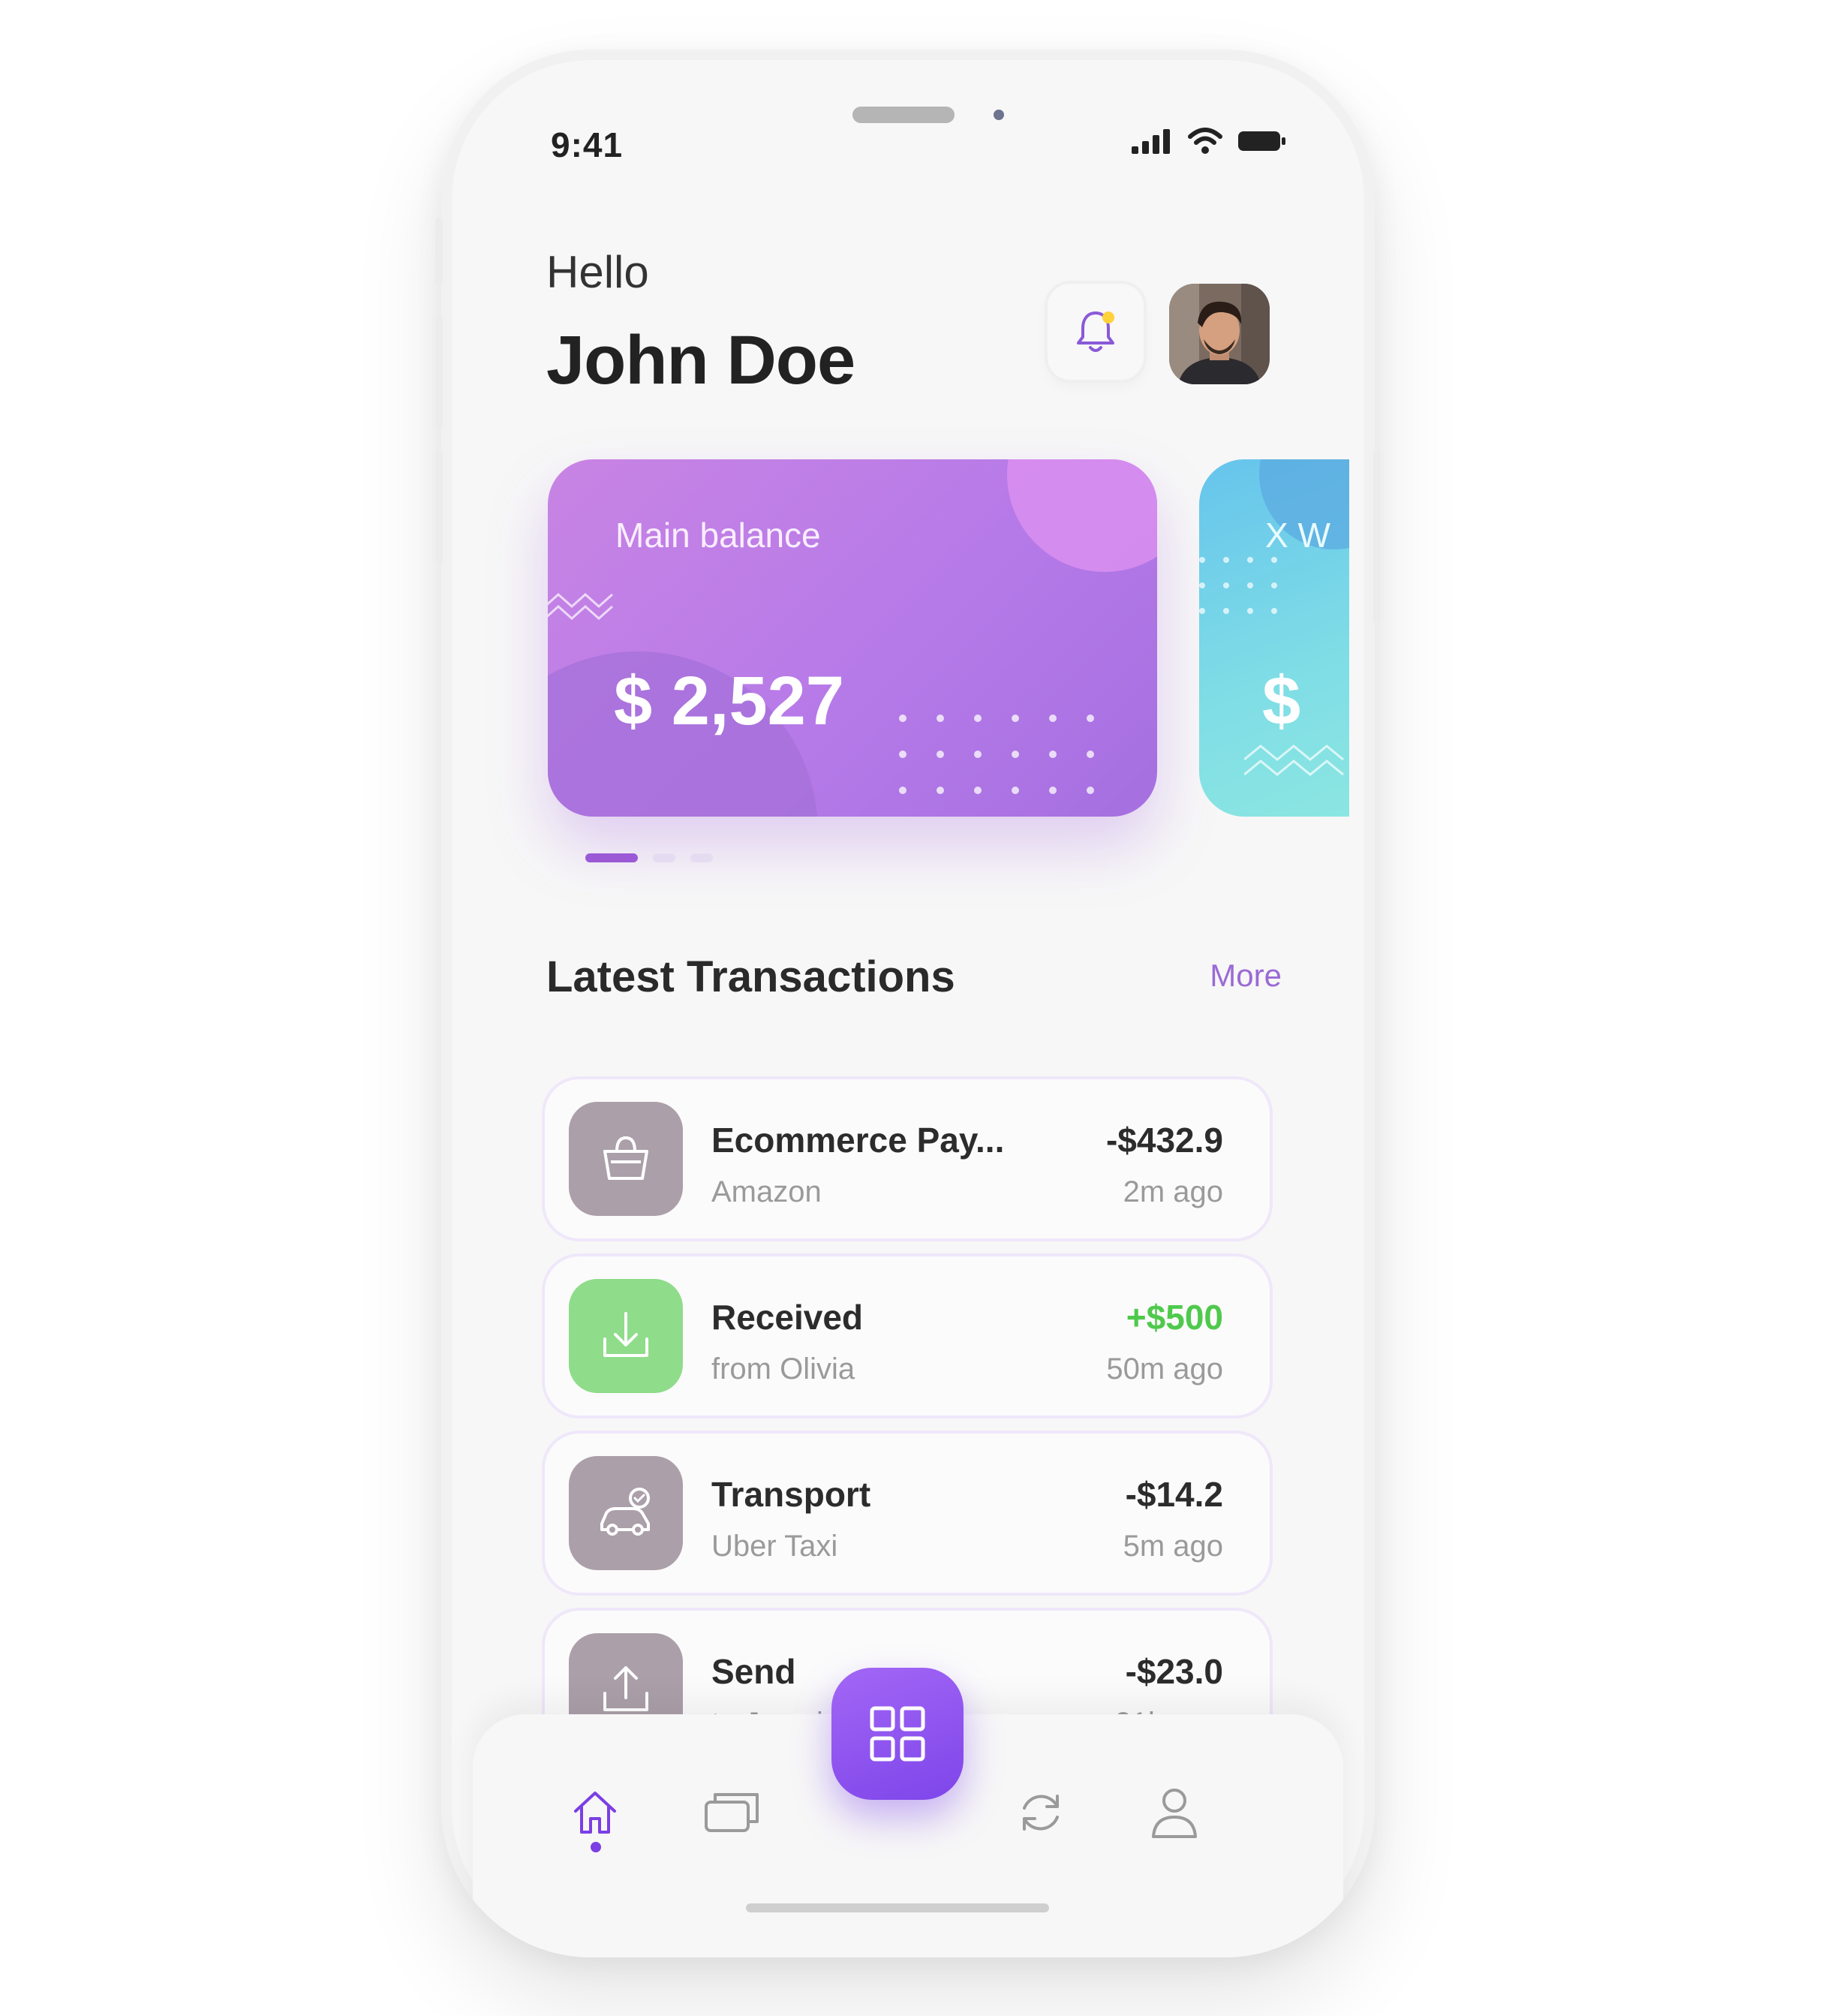 The height and width of the screenshot is (2016, 1834). Describe the element at coordinates (852, 638) in the screenshot. I see `balance-card-main: Main balance $ 2,527` at that location.